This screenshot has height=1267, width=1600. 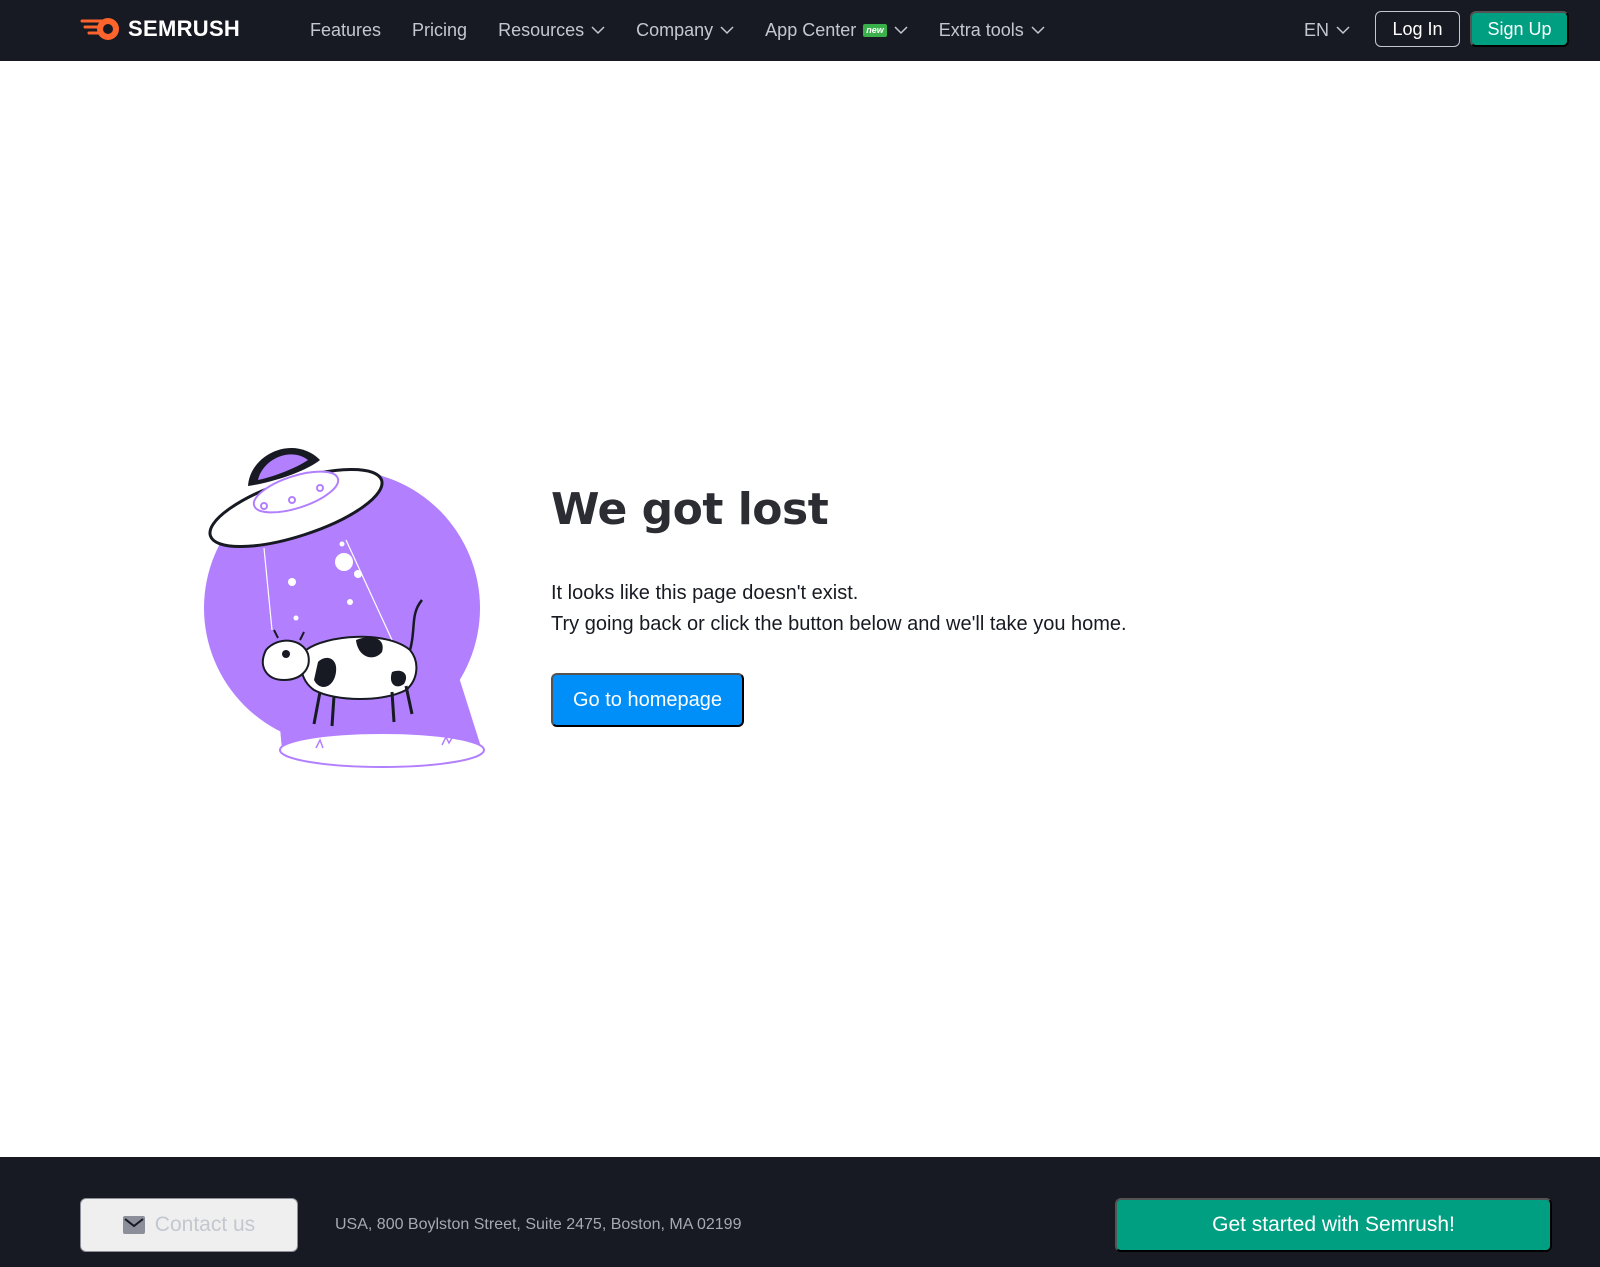 What do you see at coordinates (1317, 30) in the screenshot?
I see `language-label: EN` at bounding box center [1317, 30].